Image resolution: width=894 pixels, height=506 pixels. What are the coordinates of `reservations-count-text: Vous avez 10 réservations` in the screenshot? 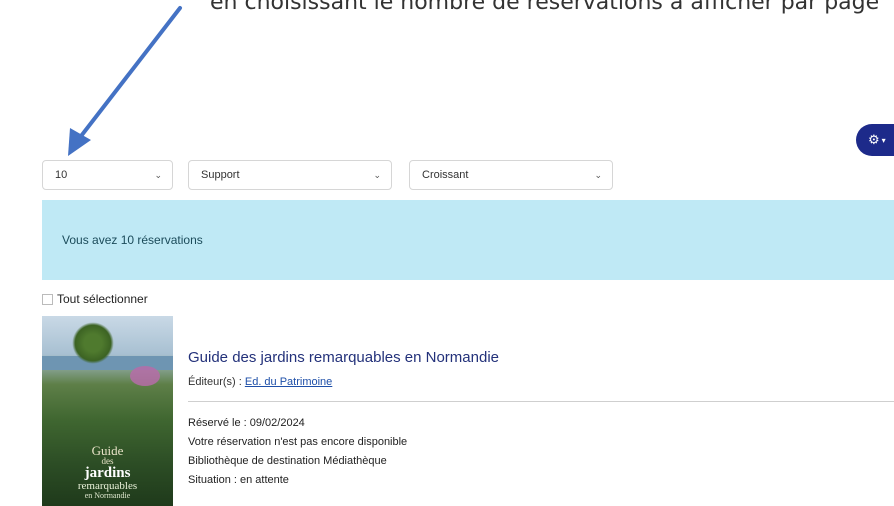 It's located at (132, 240).